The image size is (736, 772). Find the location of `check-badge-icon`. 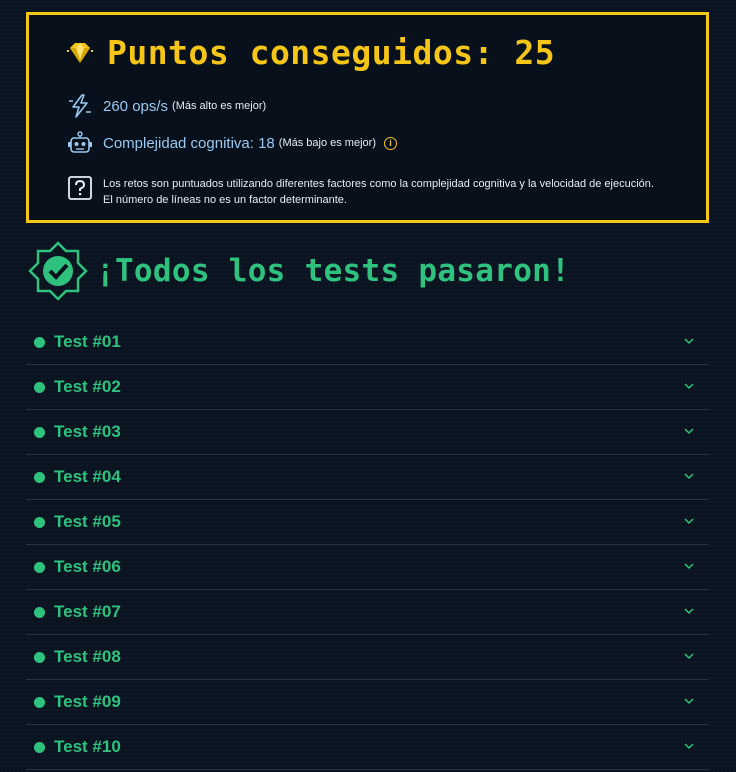

check-badge-icon is located at coordinates (58, 271).